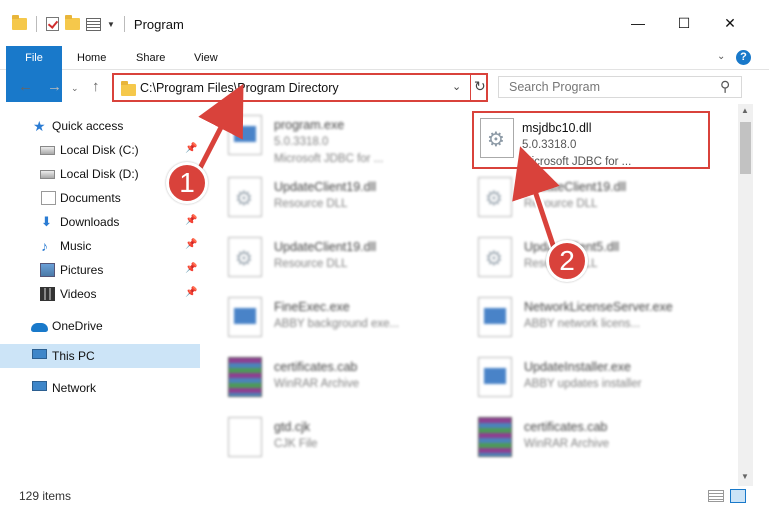 This screenshot has height=516, width=769. What do you see at coordinates (96, 86) in the screenshot?
I see `up-arrow-icon: ↑` at bounding box center [96, 86].